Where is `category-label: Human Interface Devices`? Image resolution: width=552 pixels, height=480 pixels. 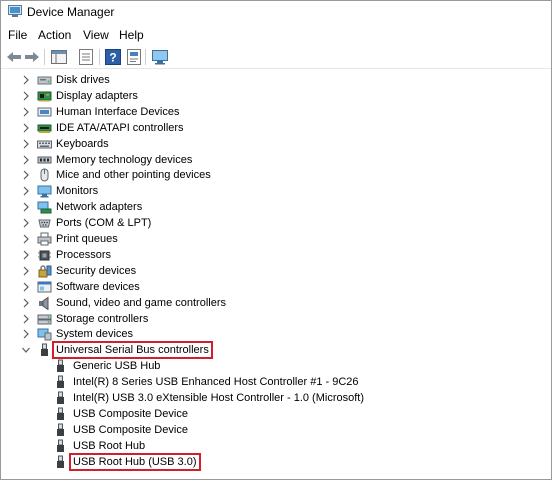 category-label: Human Interface Devices is located at coordinates (118, 111).